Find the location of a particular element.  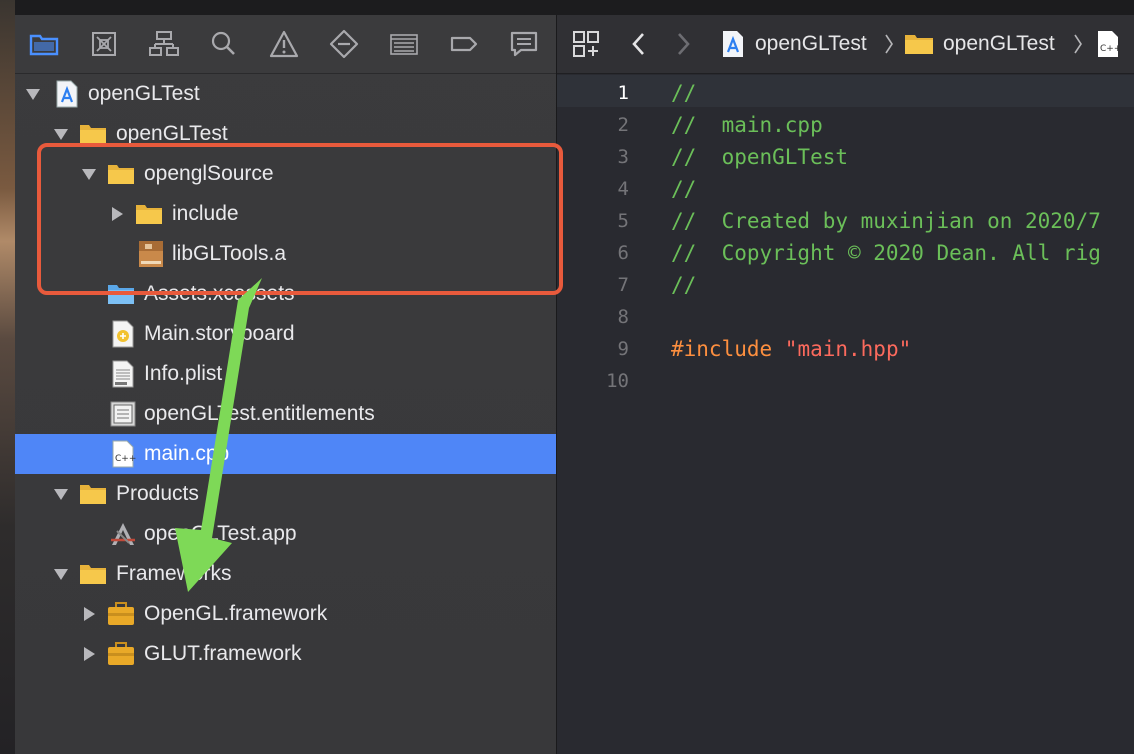

tree-row-label: Frameworks is located at coordinates (174, 573).